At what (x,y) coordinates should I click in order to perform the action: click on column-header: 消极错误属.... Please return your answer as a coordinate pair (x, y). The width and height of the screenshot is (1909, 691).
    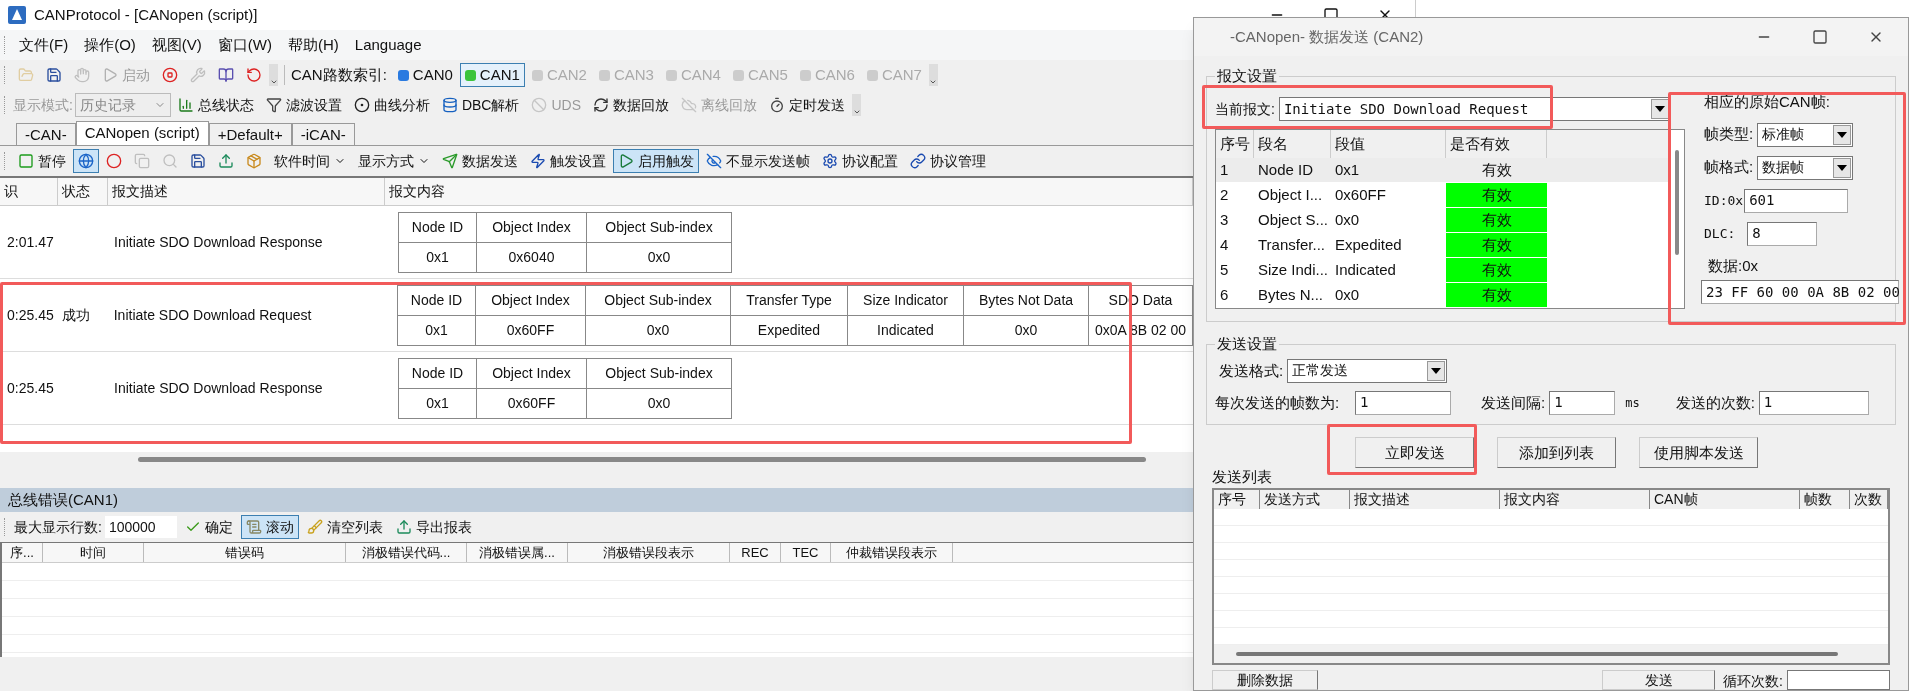
    Looking at the image, I should click on (517, 552).